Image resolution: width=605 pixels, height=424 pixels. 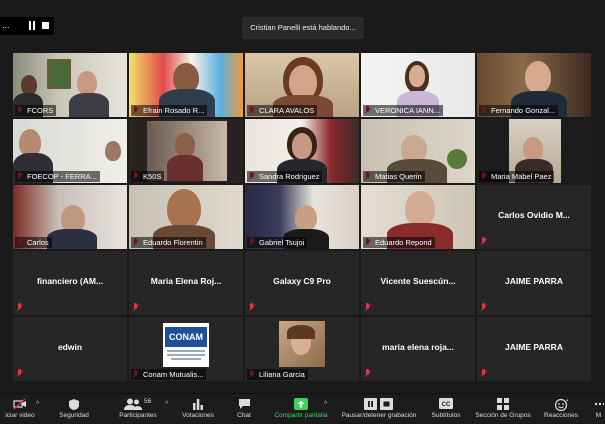 I want to click on more-icon, so click(x=599, y=404).